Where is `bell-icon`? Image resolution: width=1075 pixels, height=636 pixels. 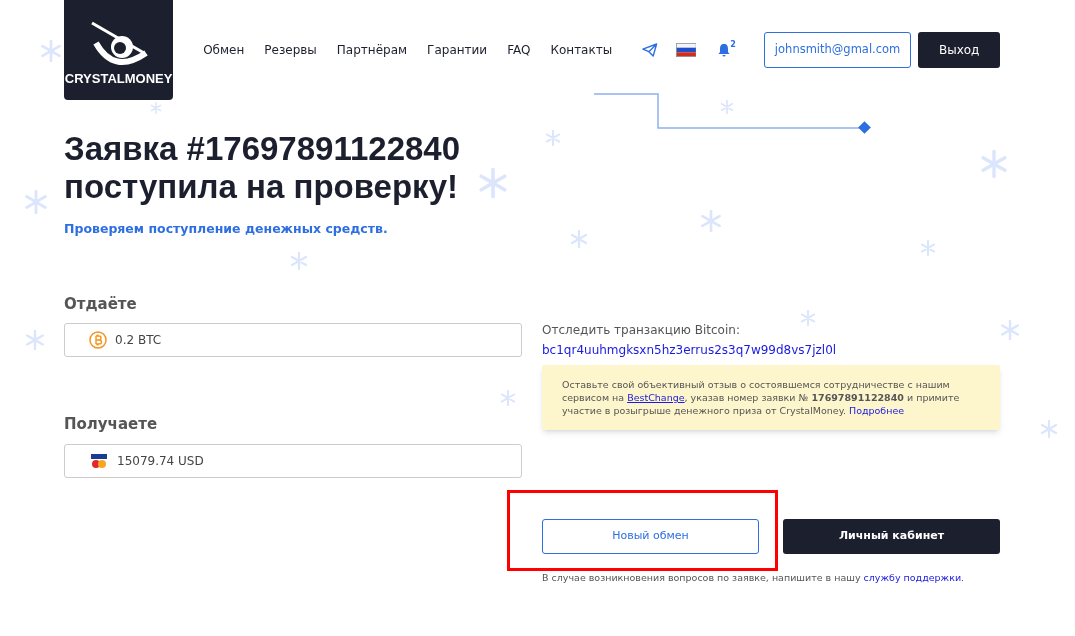 bell-icon is located at coordinates (724, 50).